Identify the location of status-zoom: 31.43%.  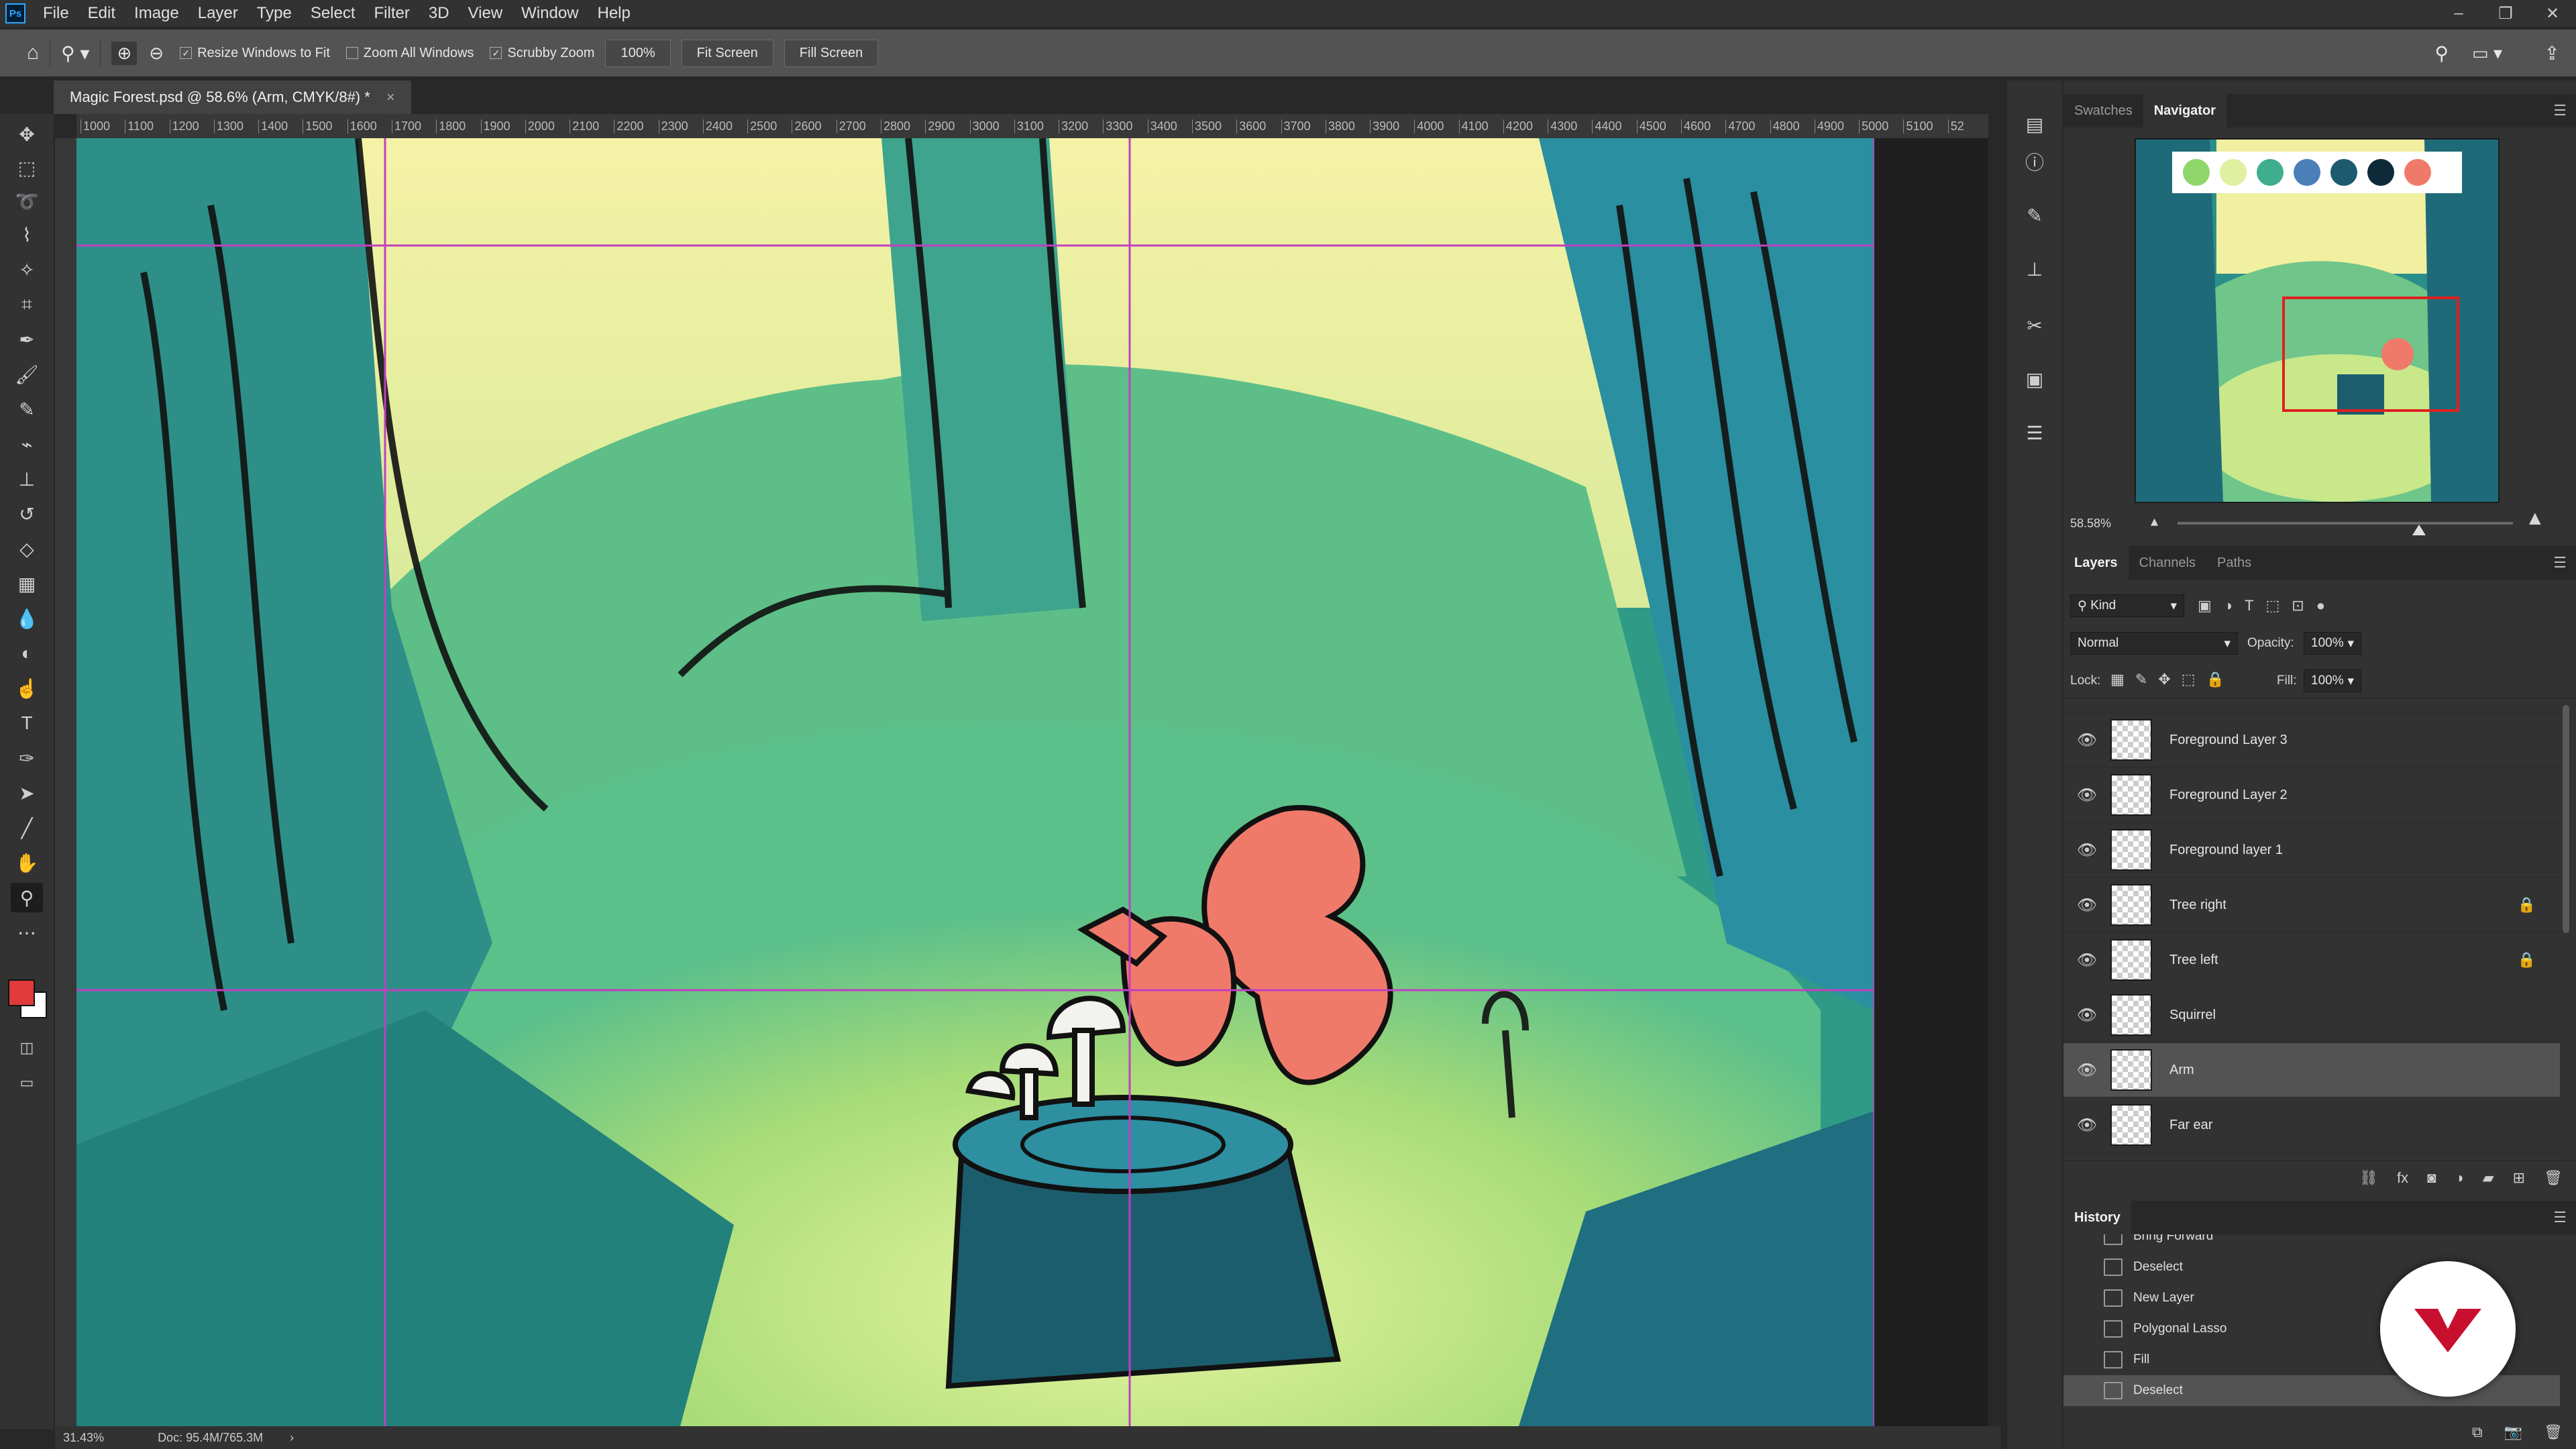
(83, 1438).